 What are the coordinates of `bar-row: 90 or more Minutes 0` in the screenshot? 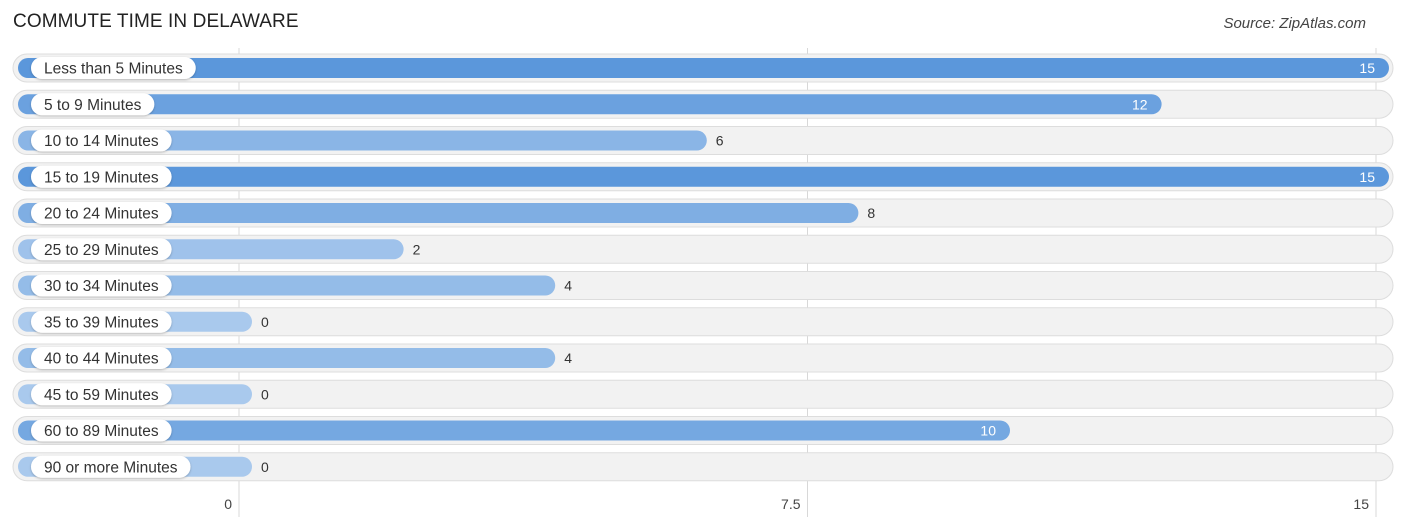 It's located at (703, 467).